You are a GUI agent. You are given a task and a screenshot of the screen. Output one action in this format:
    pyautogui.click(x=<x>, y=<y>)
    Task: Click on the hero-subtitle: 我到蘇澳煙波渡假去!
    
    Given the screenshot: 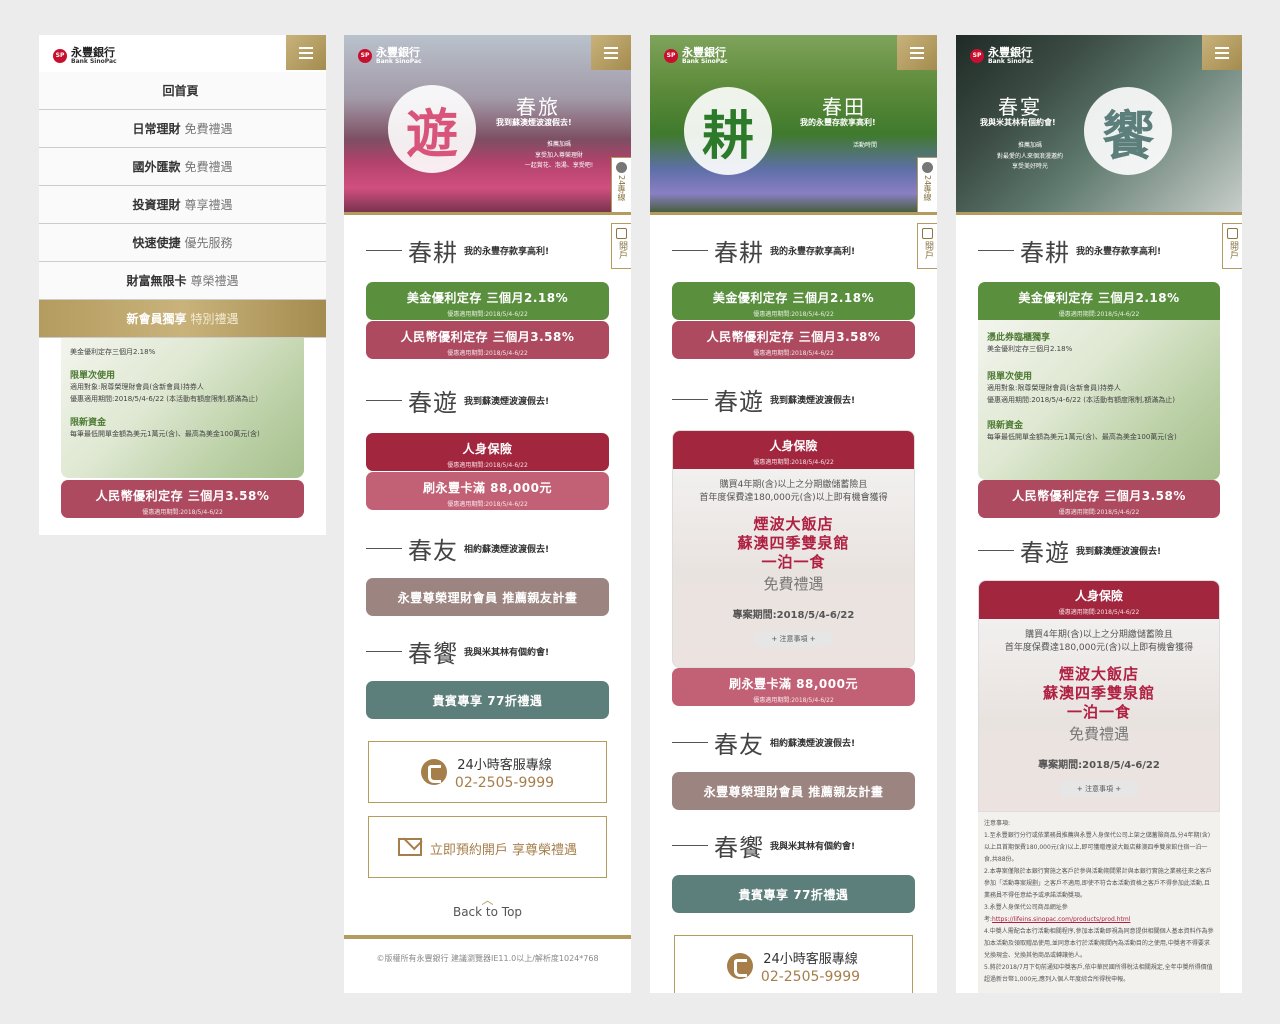 What is the action you would take?
    pyautogui.click(x=534, y=122)
    